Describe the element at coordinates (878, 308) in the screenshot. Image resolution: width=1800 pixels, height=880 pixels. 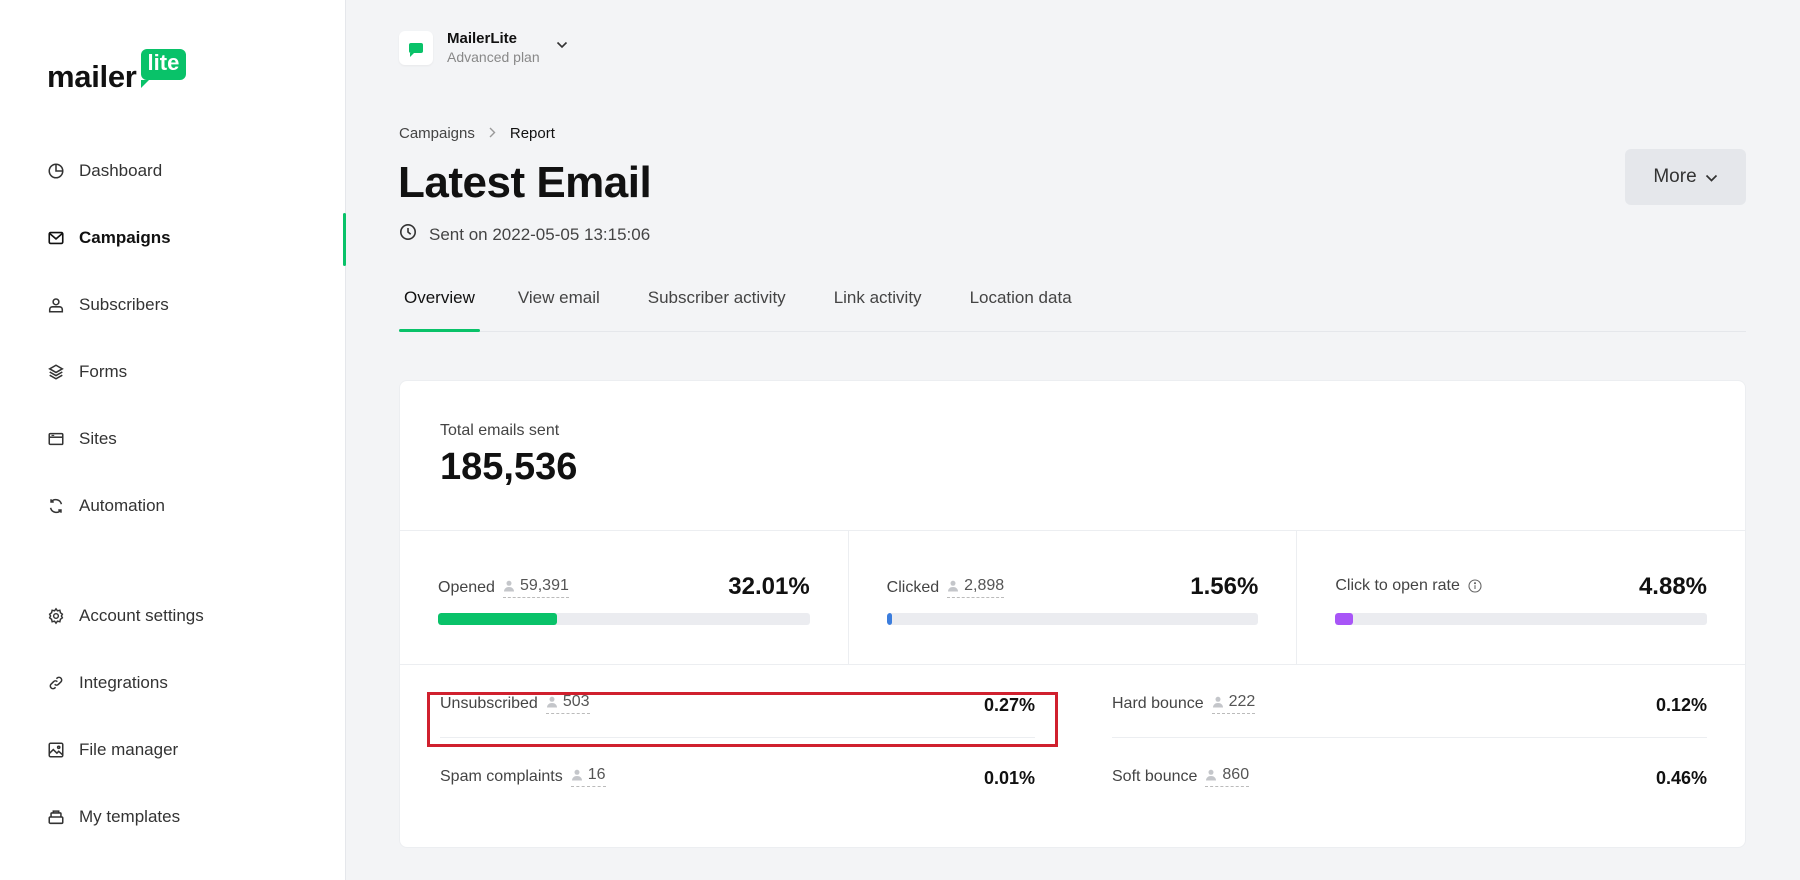
I see `tab-link-activity: Link activity` at that location.